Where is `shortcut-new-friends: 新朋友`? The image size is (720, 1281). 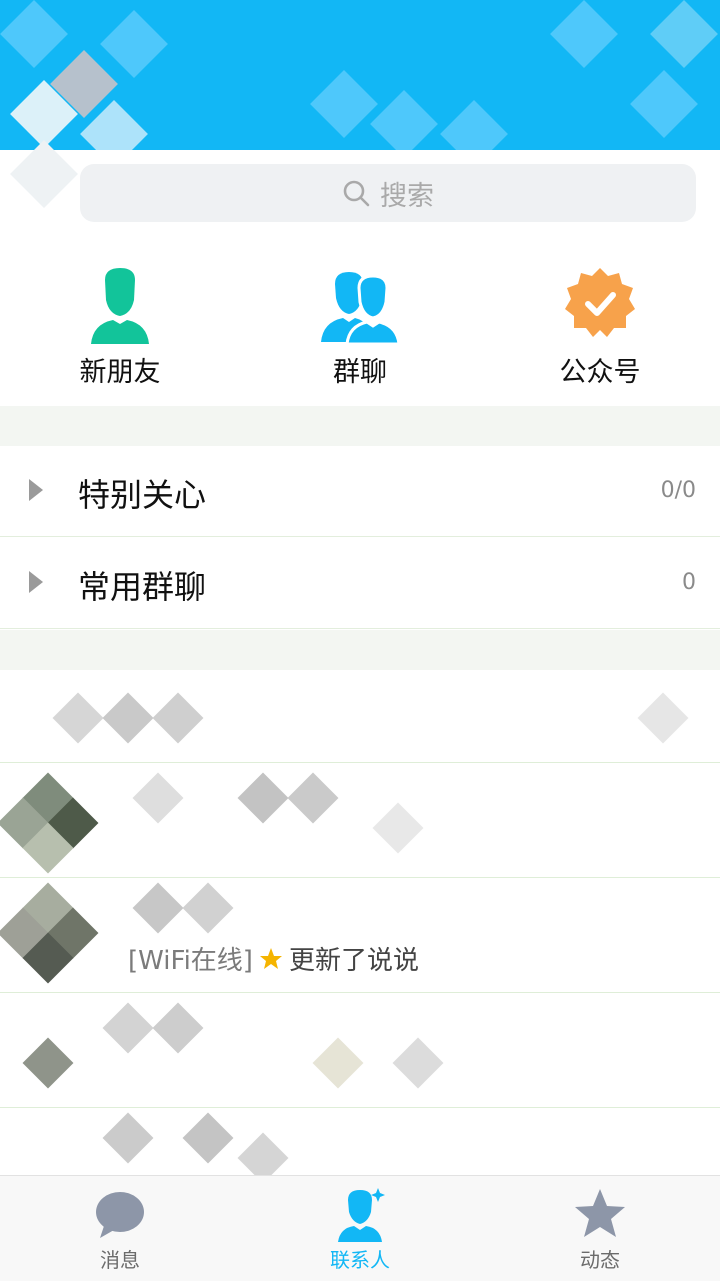
shortcut-new-friends: 新朋友 is located at coordinates (120, 323).